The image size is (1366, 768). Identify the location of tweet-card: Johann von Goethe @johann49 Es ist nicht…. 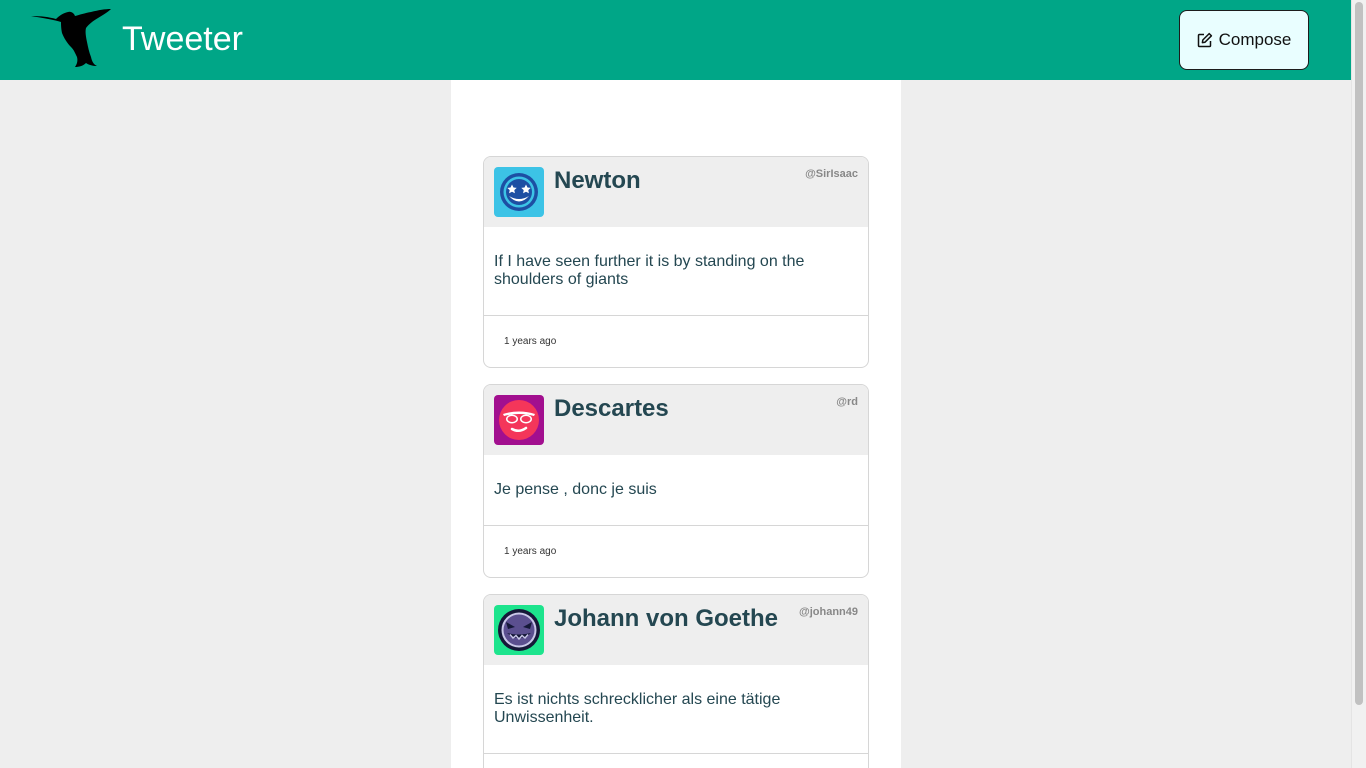
(676, 681).